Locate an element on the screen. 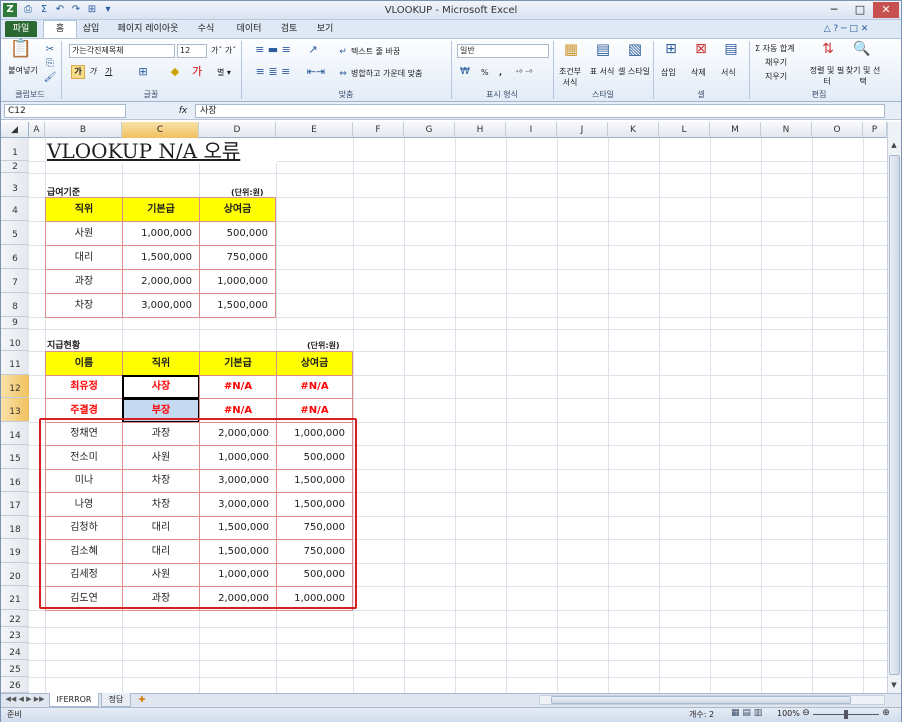  row-header: 6 is located at coordinates (15, 257).